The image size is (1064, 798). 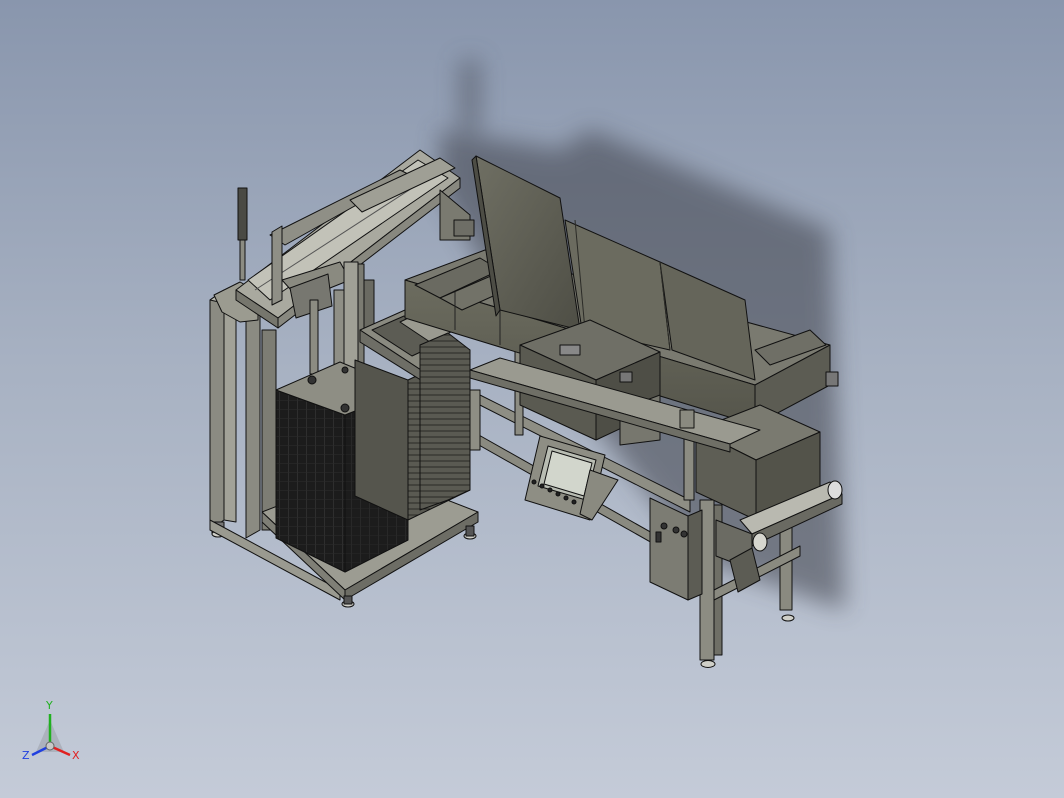 I want to click on electrical-cabinet, so click(x=676, y=549).